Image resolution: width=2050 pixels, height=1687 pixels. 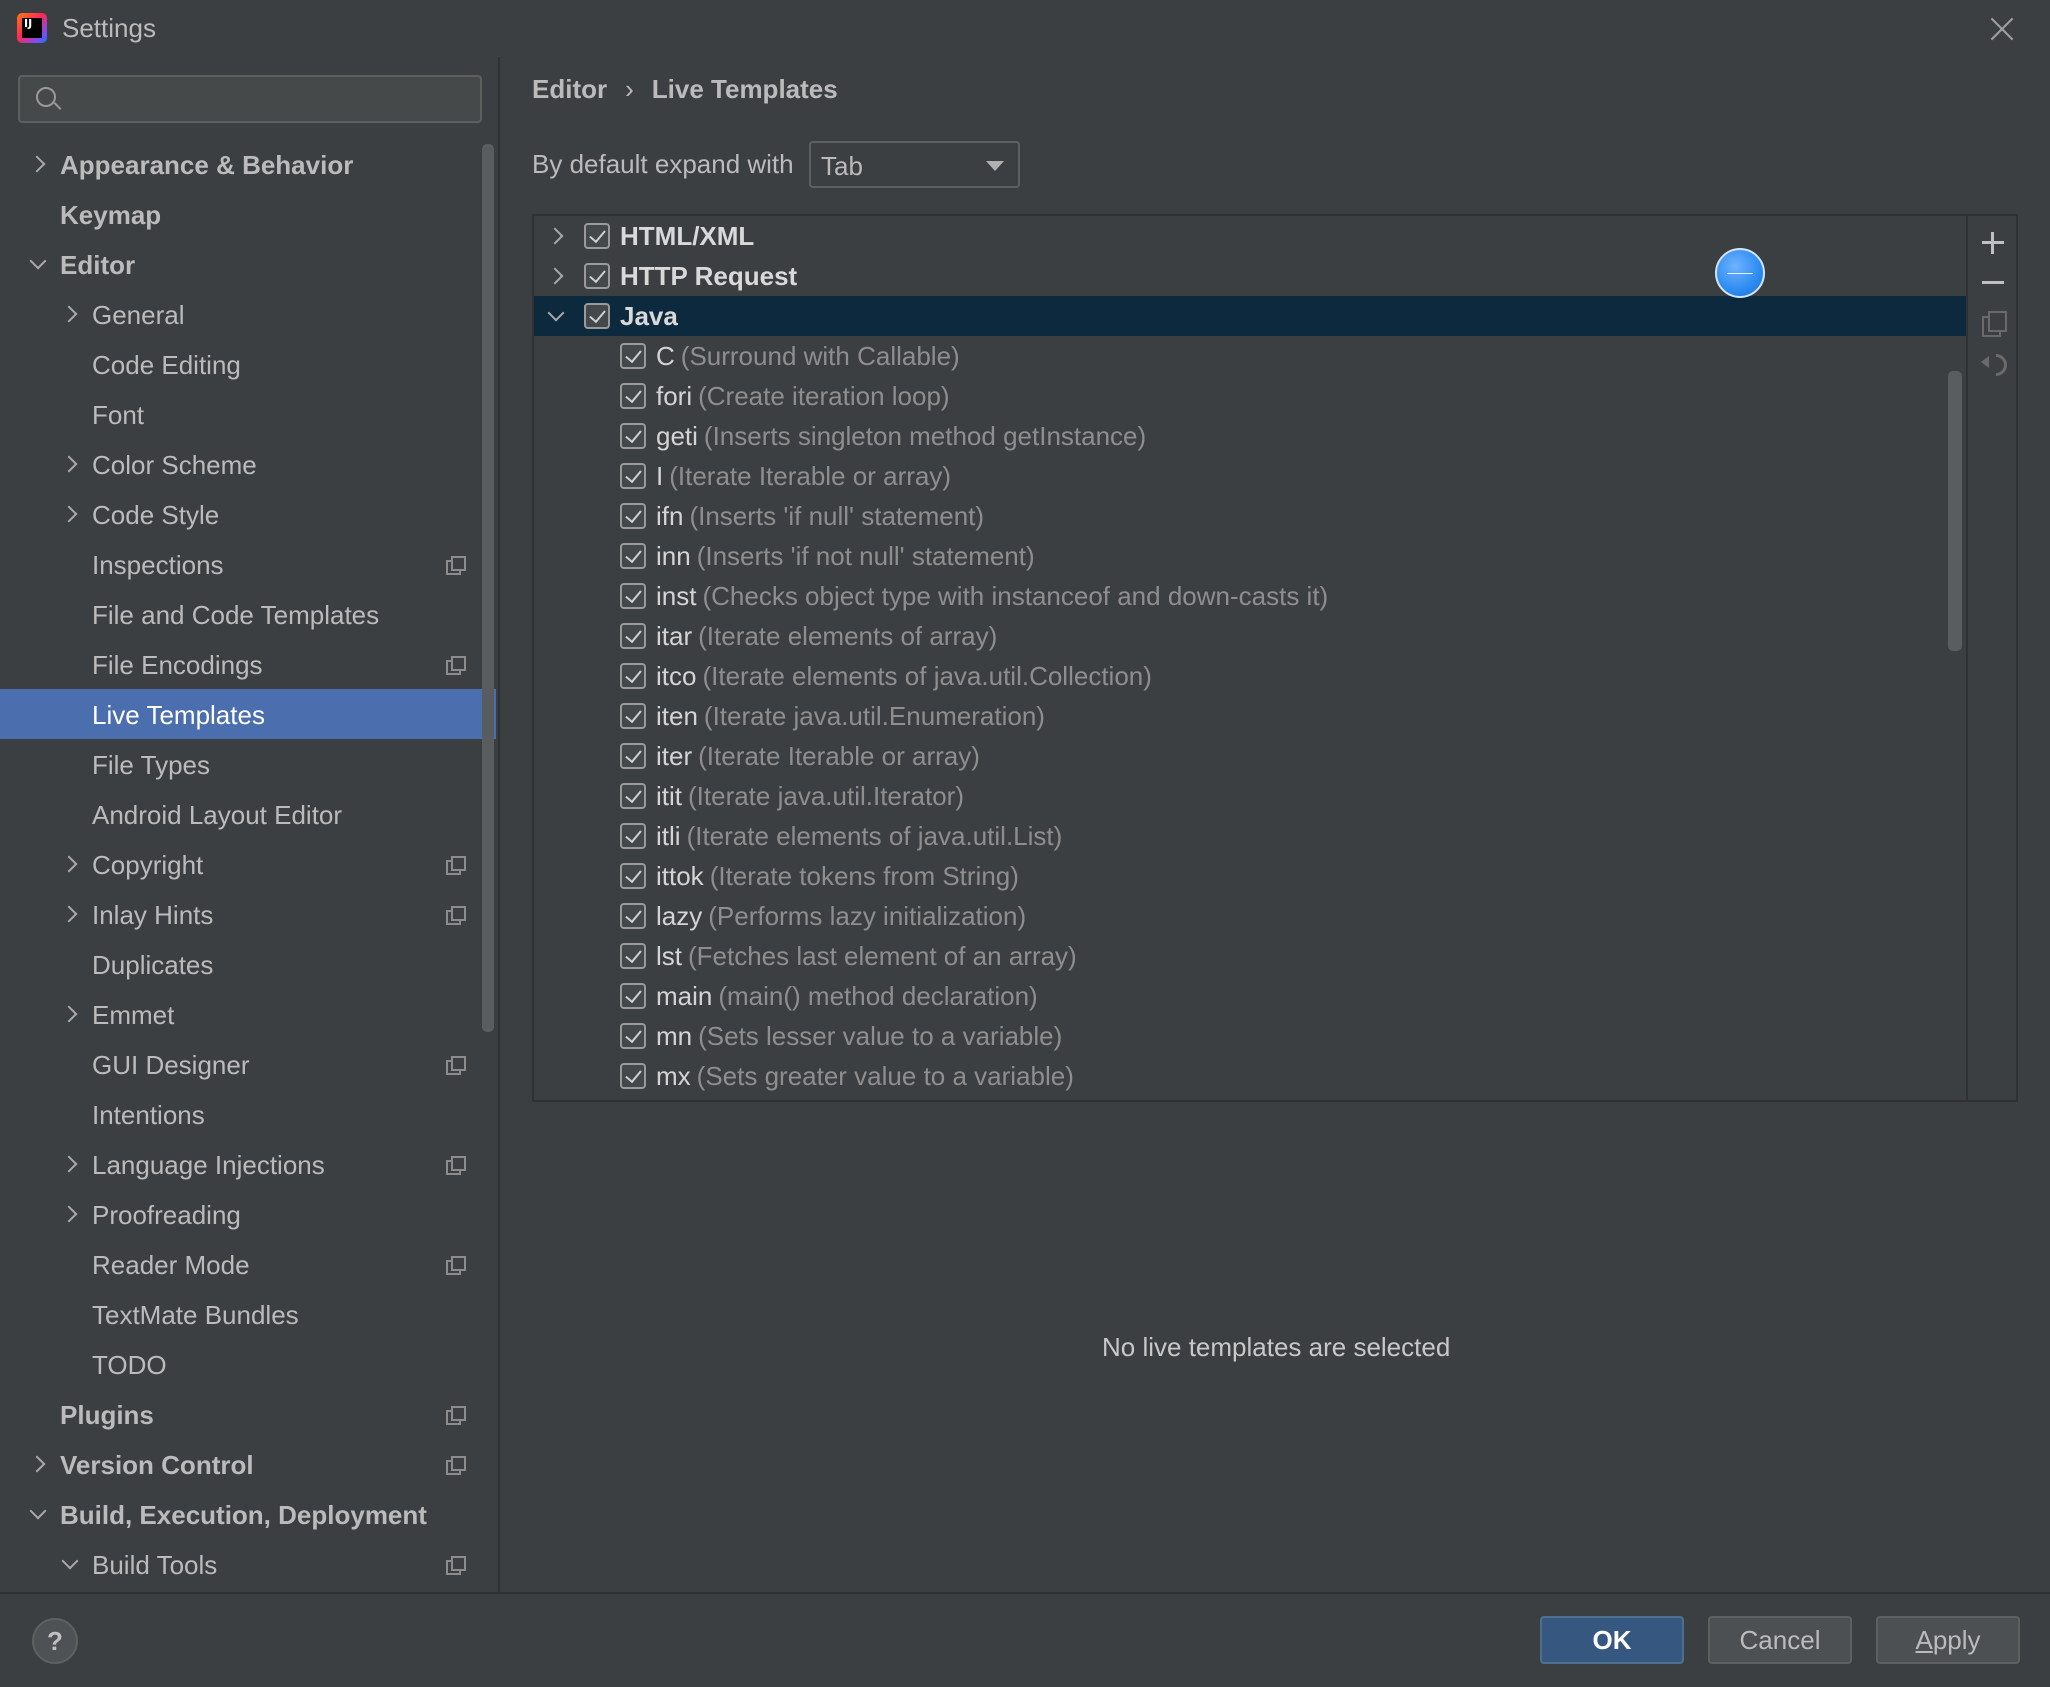 What do you see at coordinates (1250, 796) in the screenshot?
I see `template-row: itit (Iterate java.util.Iterator)` at bounding box center [1250, 796].